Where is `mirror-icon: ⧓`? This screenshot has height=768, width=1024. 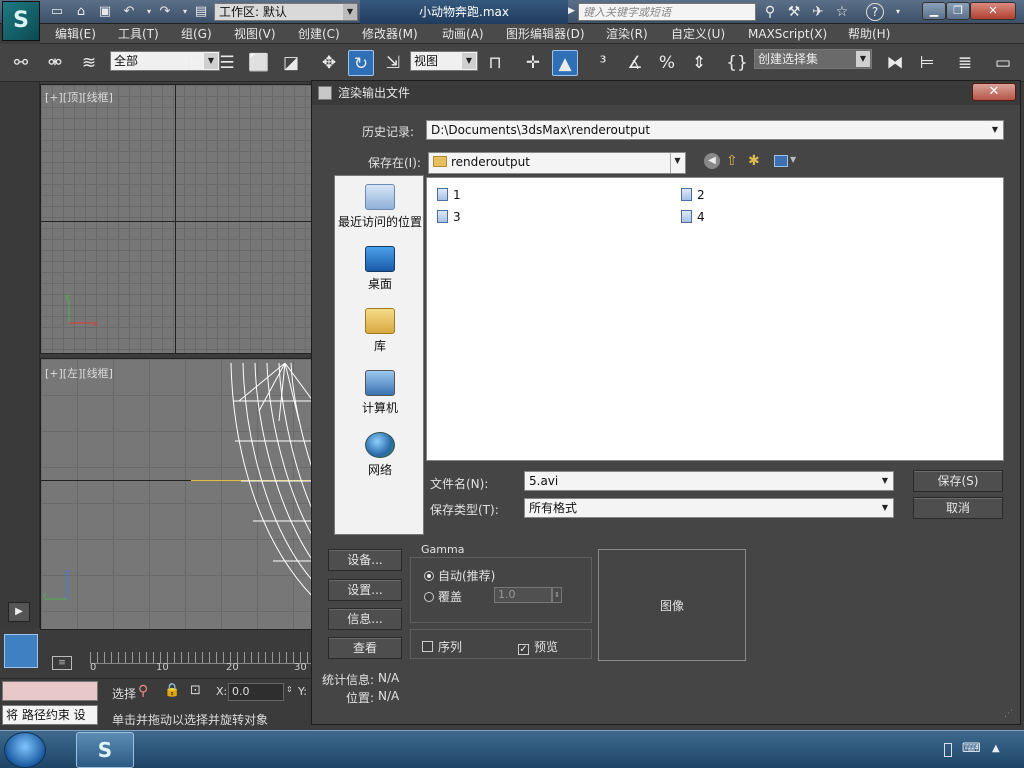
mirror-icon: ⧓ is located at coordinates (895, 63).